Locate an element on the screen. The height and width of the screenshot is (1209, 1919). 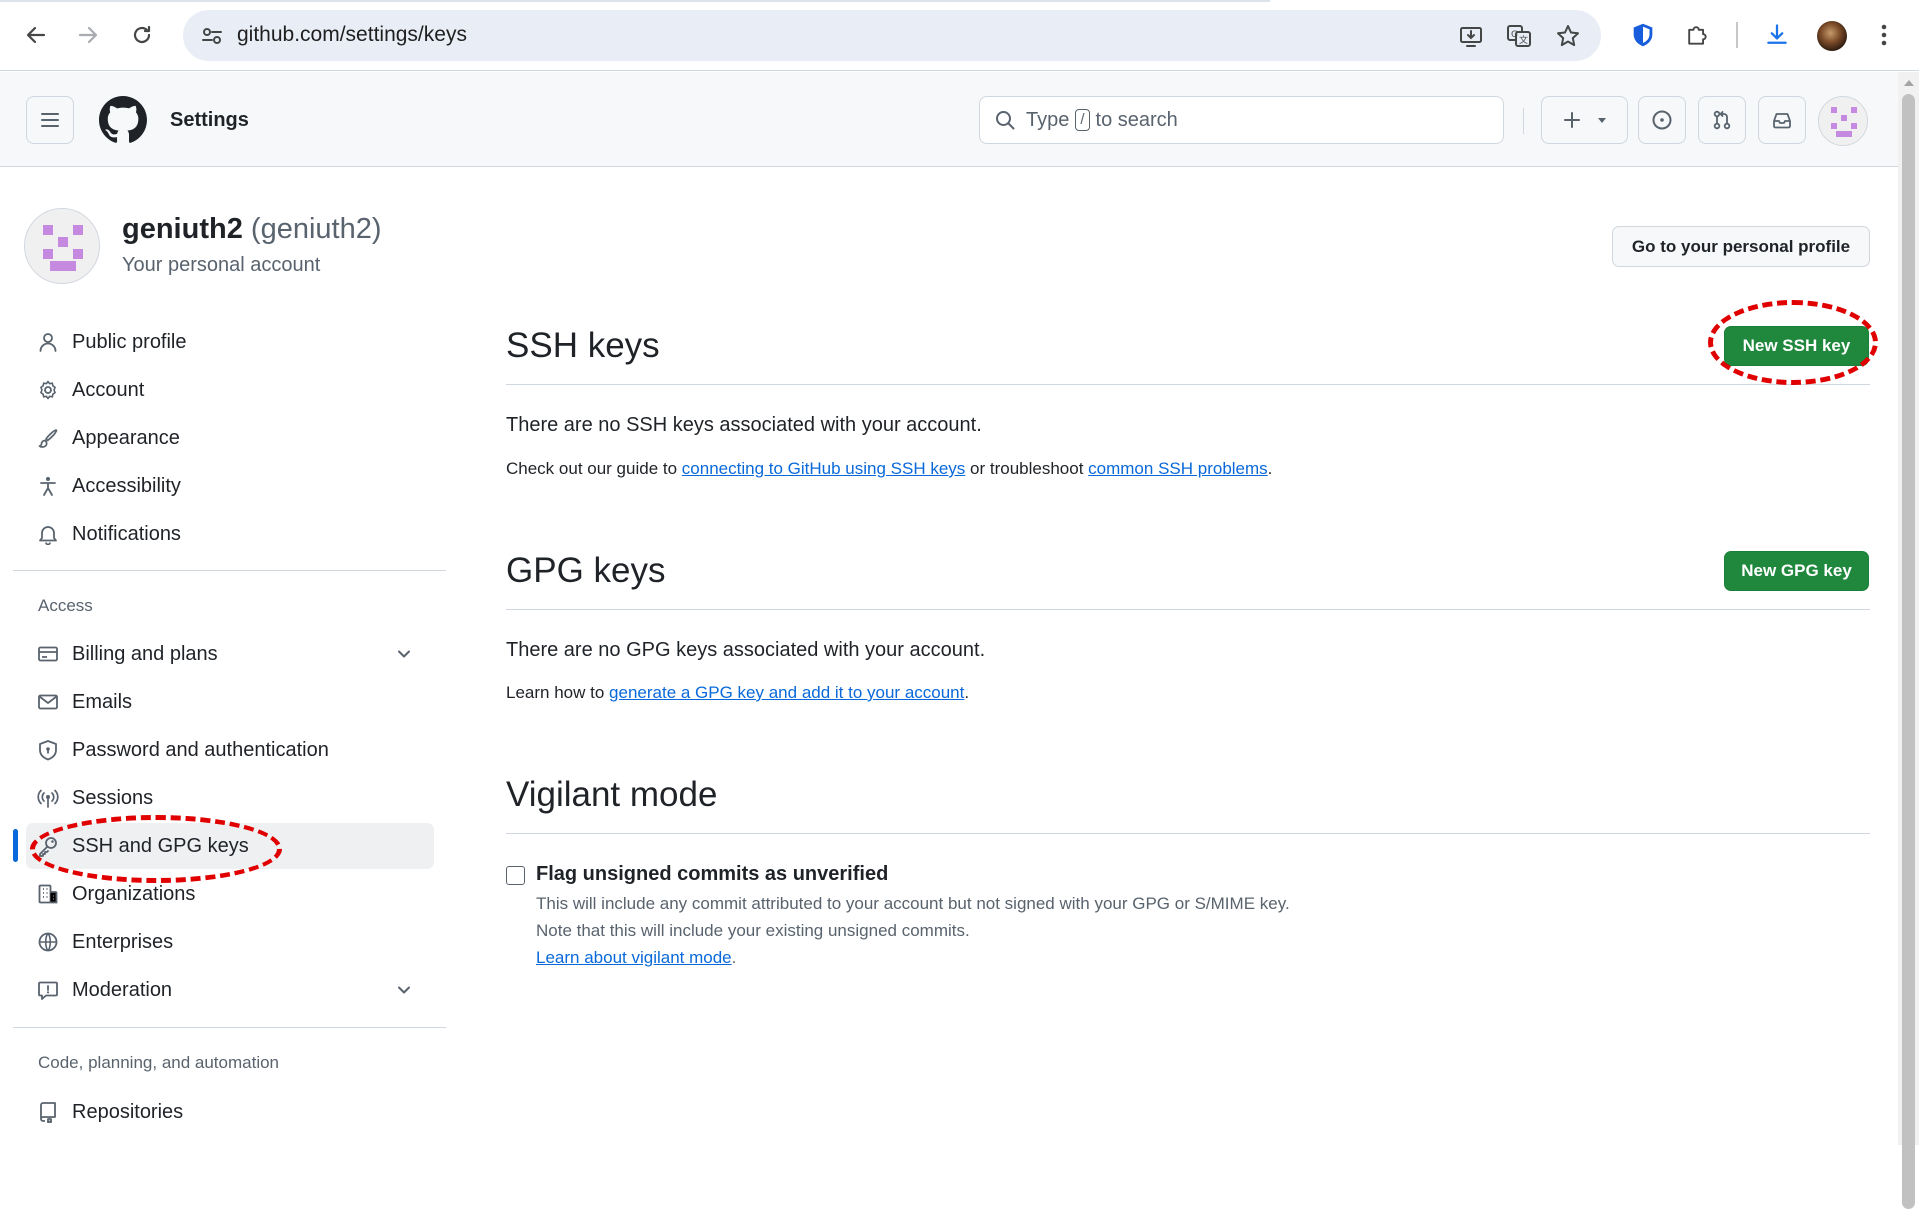
sidebar-item-notifications: Notifications is located at coordinates (230, 534).